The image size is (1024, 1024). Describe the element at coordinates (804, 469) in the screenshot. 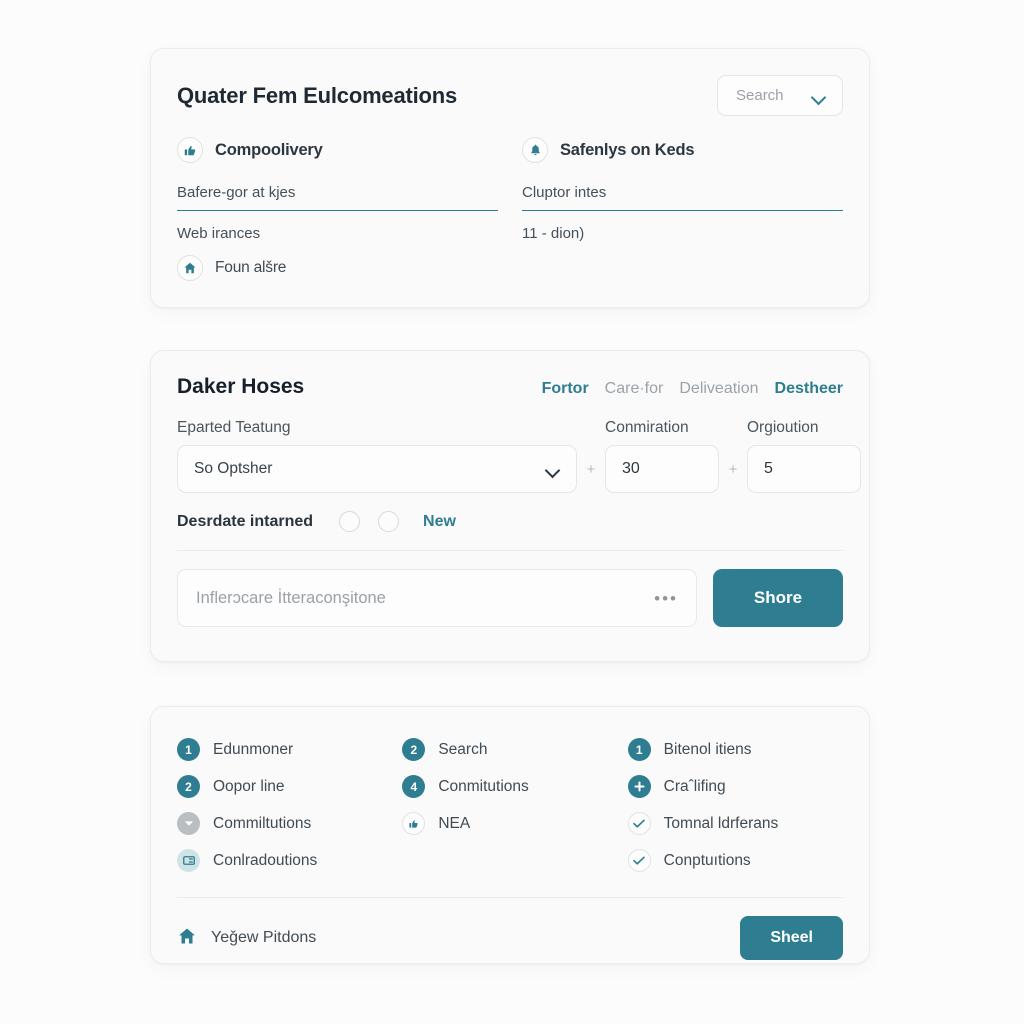

I see `input-orgioution: 5` at that location.